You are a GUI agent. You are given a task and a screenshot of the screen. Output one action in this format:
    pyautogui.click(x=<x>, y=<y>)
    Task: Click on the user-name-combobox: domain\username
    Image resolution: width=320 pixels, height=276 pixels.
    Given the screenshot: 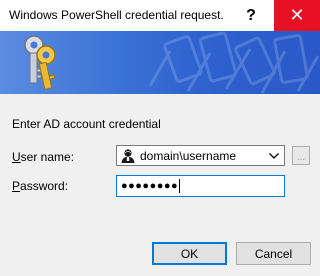 What is the action you would take?
    pyautogui.click(x=200, y=155)
    